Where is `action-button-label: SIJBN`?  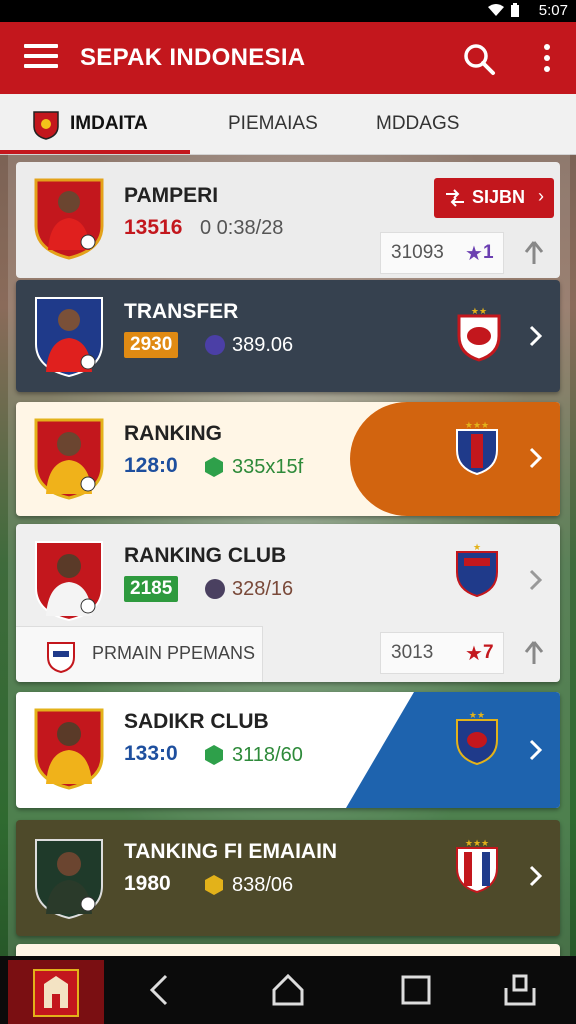
action-button-label: SIJBN is located at coordinates (499, 197).